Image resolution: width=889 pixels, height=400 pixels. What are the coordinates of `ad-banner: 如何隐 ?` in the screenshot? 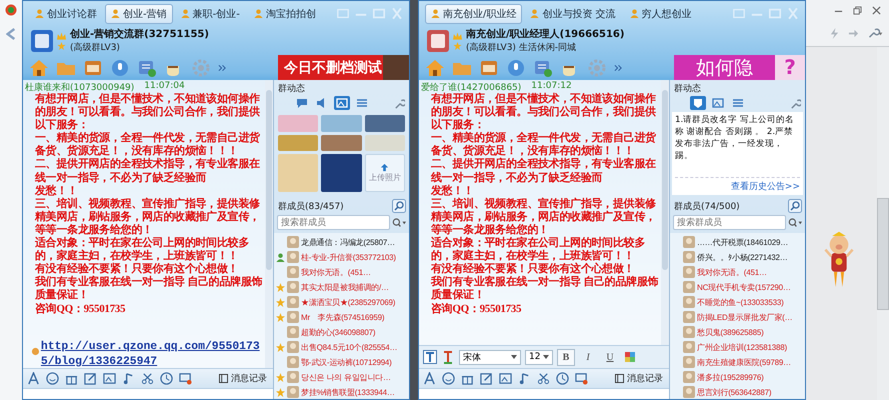 It's located at (739, 67).